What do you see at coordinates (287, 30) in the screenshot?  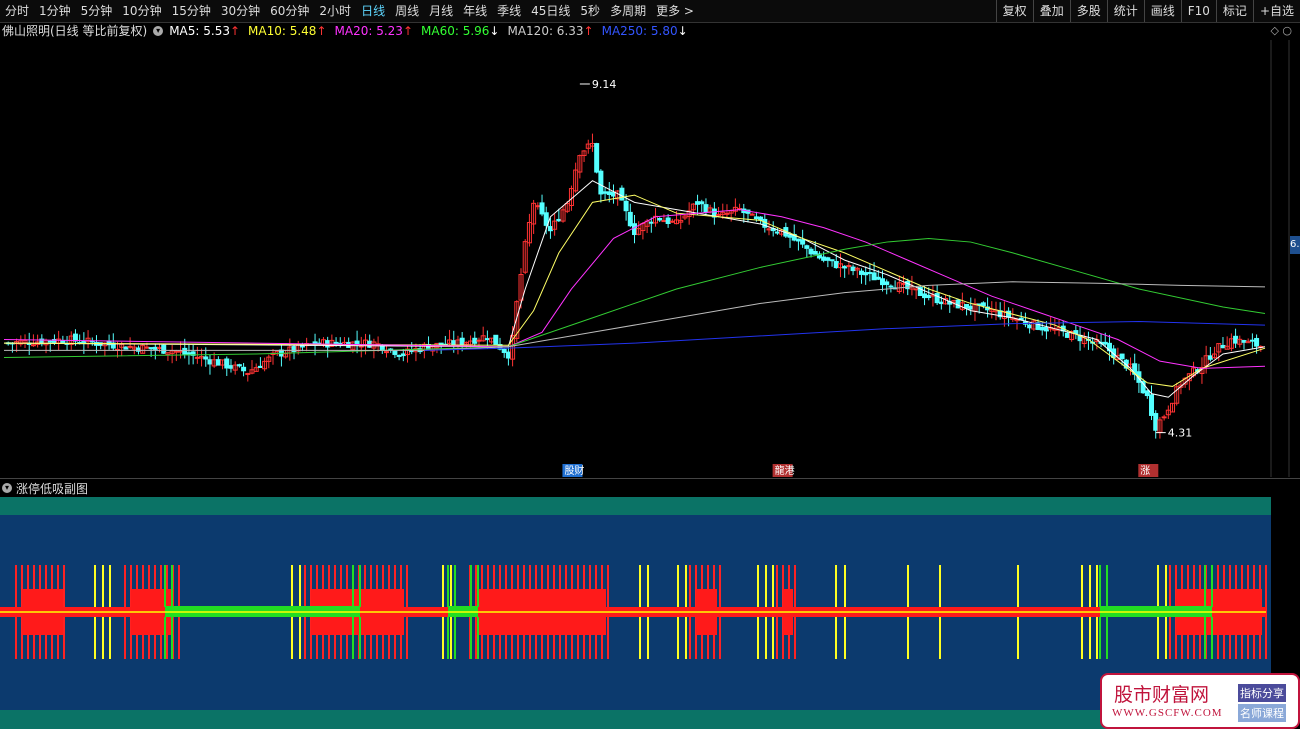 I see `ma-value: MA10: 5.48↑` at bounding box center [287, 30].